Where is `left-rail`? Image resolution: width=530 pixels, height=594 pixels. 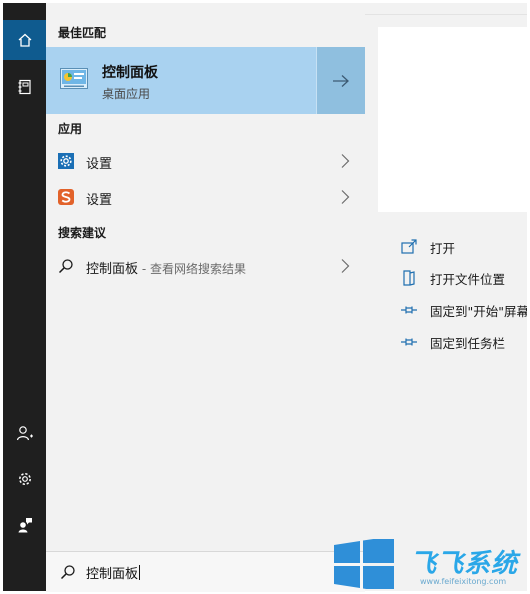 left-rail is located at coordinates (24, 297).